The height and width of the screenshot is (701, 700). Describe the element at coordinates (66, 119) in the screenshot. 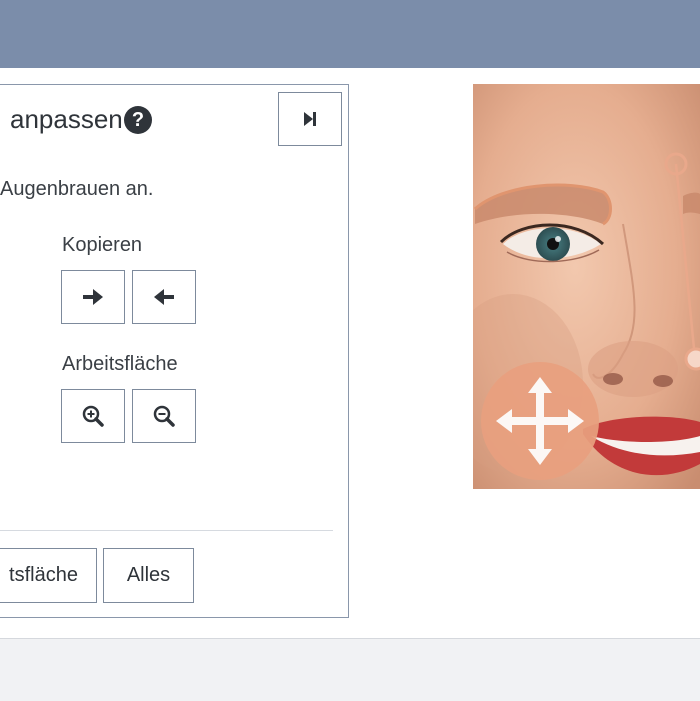

I see `panel-title: anpassen` at that location.